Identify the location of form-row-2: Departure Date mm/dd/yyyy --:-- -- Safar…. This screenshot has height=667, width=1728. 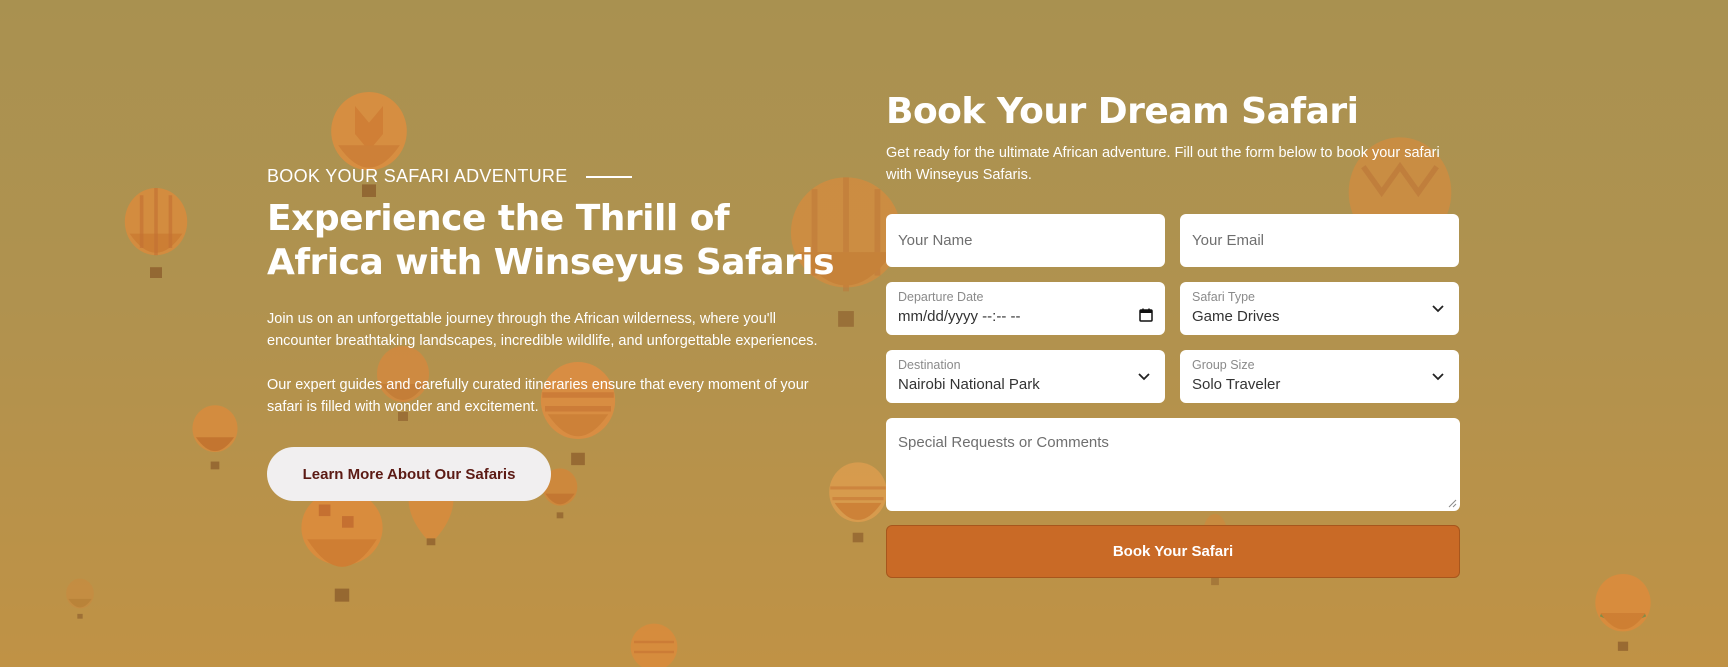
(1173, 308).